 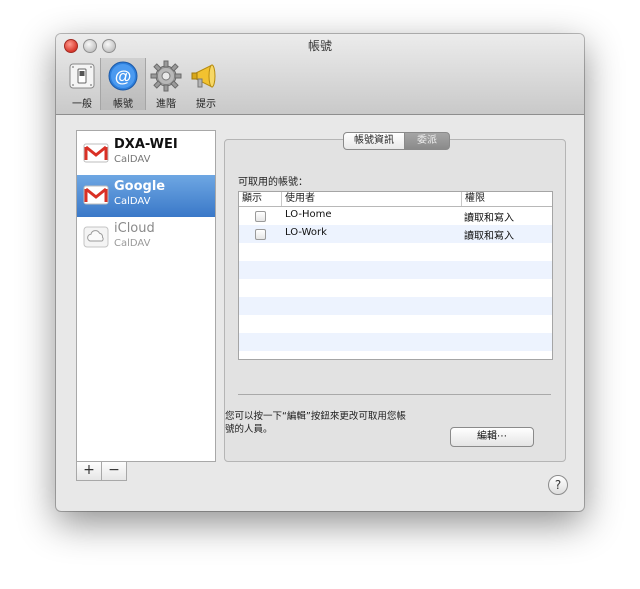 What do you see at coordinates (315, 416) in the screenshot?
I see `hint-line-1: 您可以按一下“編輯”按鈕來更改可取用您帳` at bounding box center [315, 416].